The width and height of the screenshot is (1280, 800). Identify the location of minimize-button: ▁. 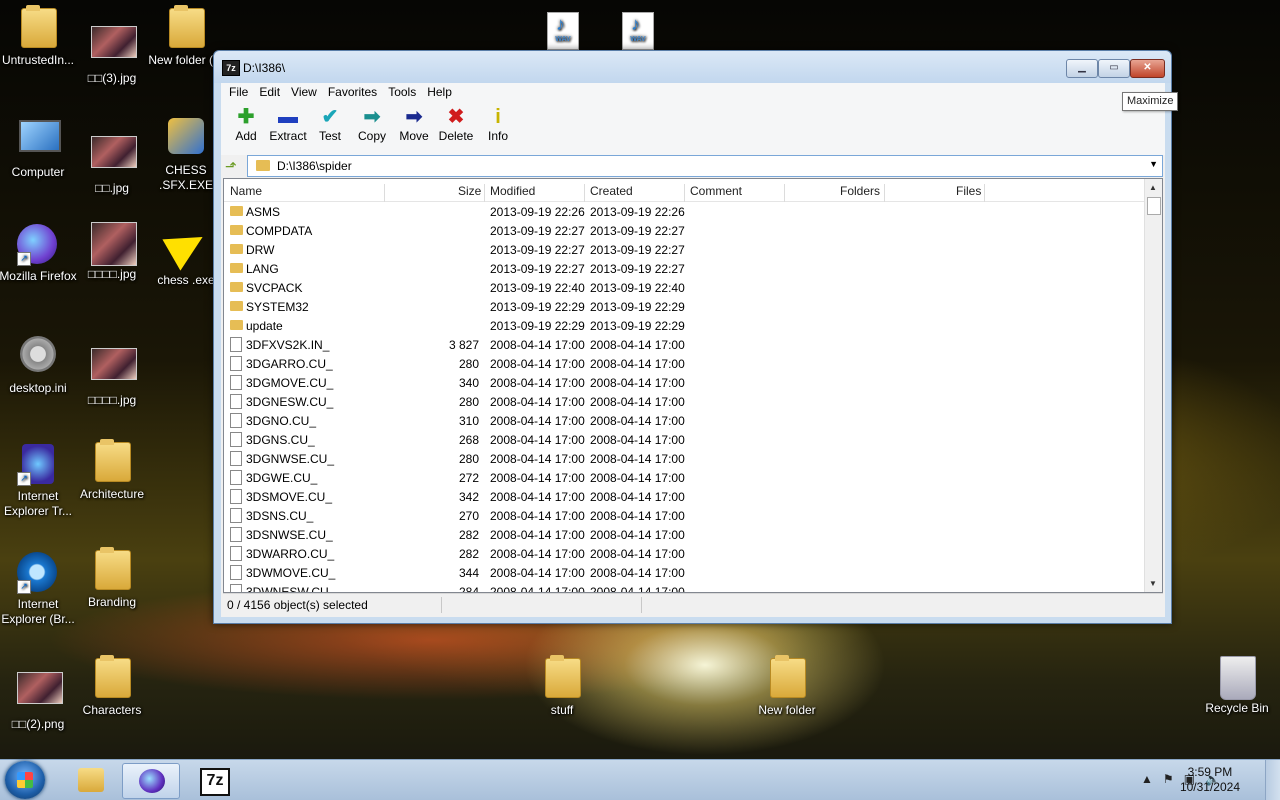
(1082, 68).